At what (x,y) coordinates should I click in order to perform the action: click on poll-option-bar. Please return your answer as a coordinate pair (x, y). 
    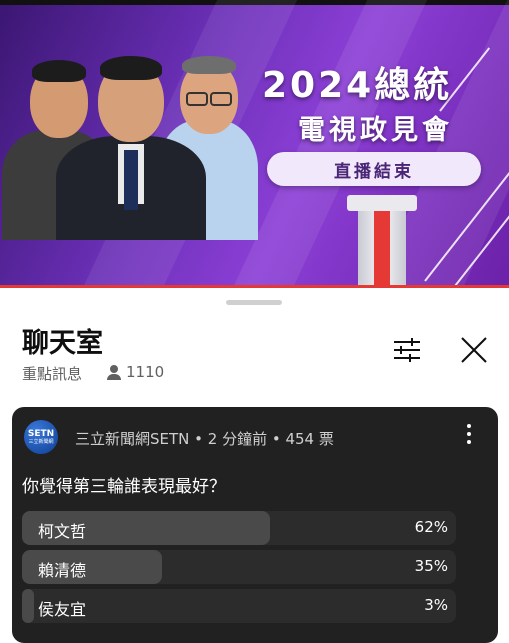
    Looking at the image, I should click on (28, 606).